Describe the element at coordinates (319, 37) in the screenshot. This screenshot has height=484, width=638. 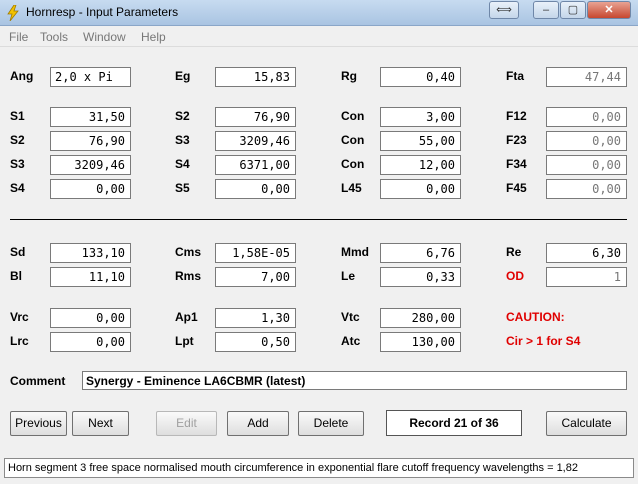
I see `menu-bar: File Tools Window Help` at that location.